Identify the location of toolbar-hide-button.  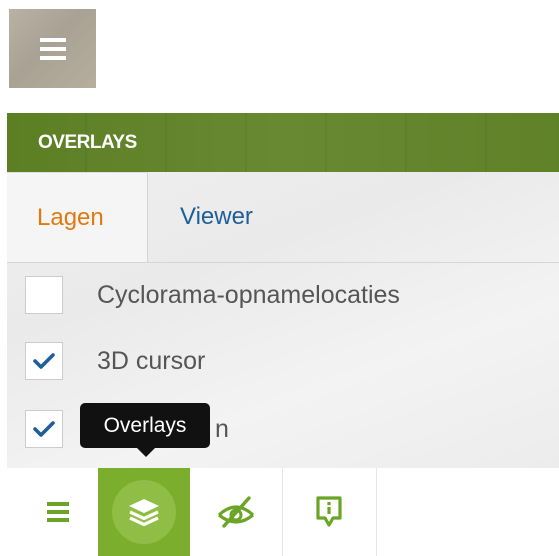
(236, 512).